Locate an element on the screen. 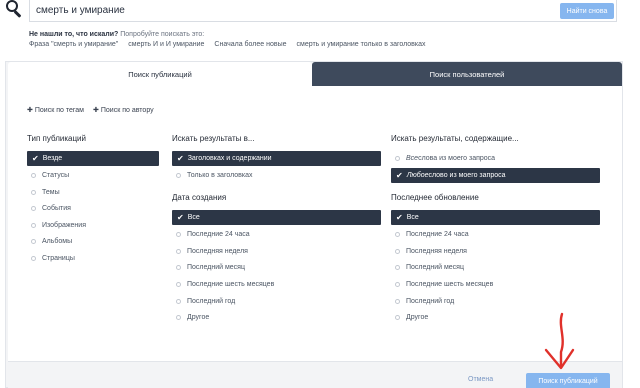 The image size is (640, 388). search-by-tags-link: ✚ Поиск по тегам is located at coordinates (55, 110).